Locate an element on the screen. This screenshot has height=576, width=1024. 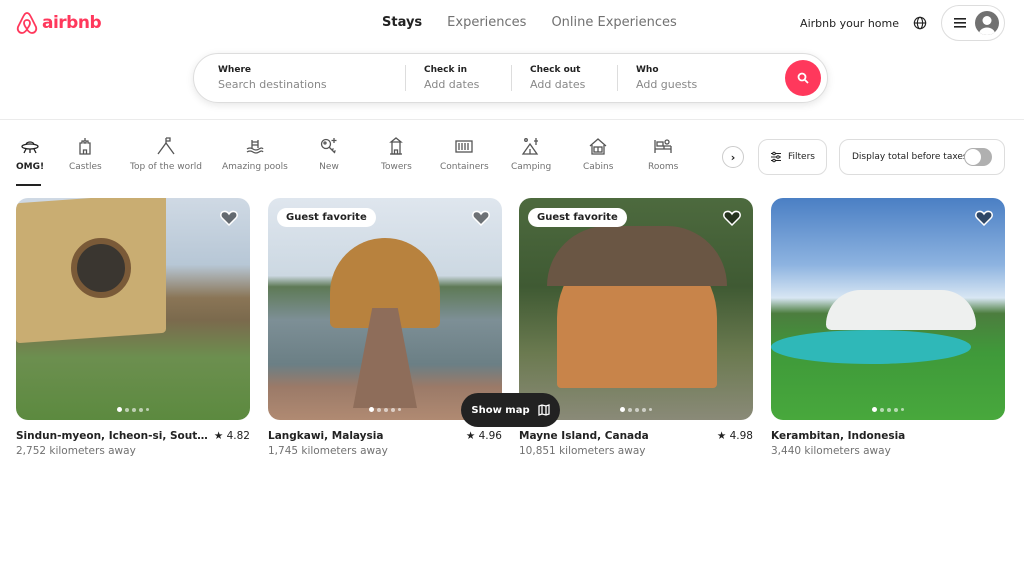
category-label: OMG! is located at coordinates (30, 167).